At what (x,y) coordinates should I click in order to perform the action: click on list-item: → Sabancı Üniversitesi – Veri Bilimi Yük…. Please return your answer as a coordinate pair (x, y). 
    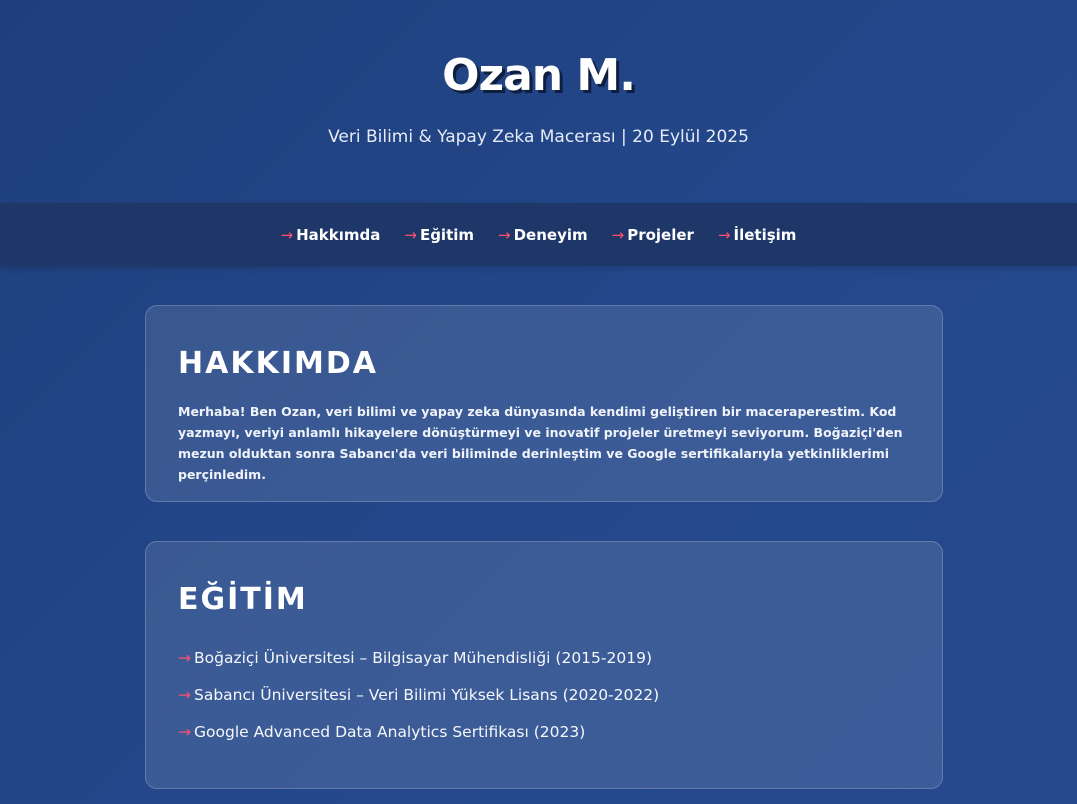
    Looking at the image, I should click on (544, 694).